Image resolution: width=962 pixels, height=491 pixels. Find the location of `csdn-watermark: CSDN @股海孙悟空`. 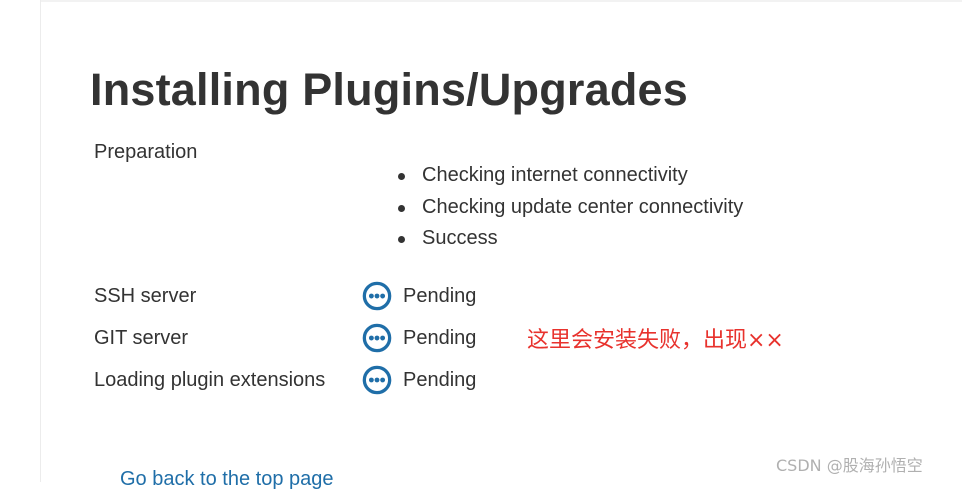

csdn-watermark: CSDN @股海孙悟空 is located at coordinates (849, 465).